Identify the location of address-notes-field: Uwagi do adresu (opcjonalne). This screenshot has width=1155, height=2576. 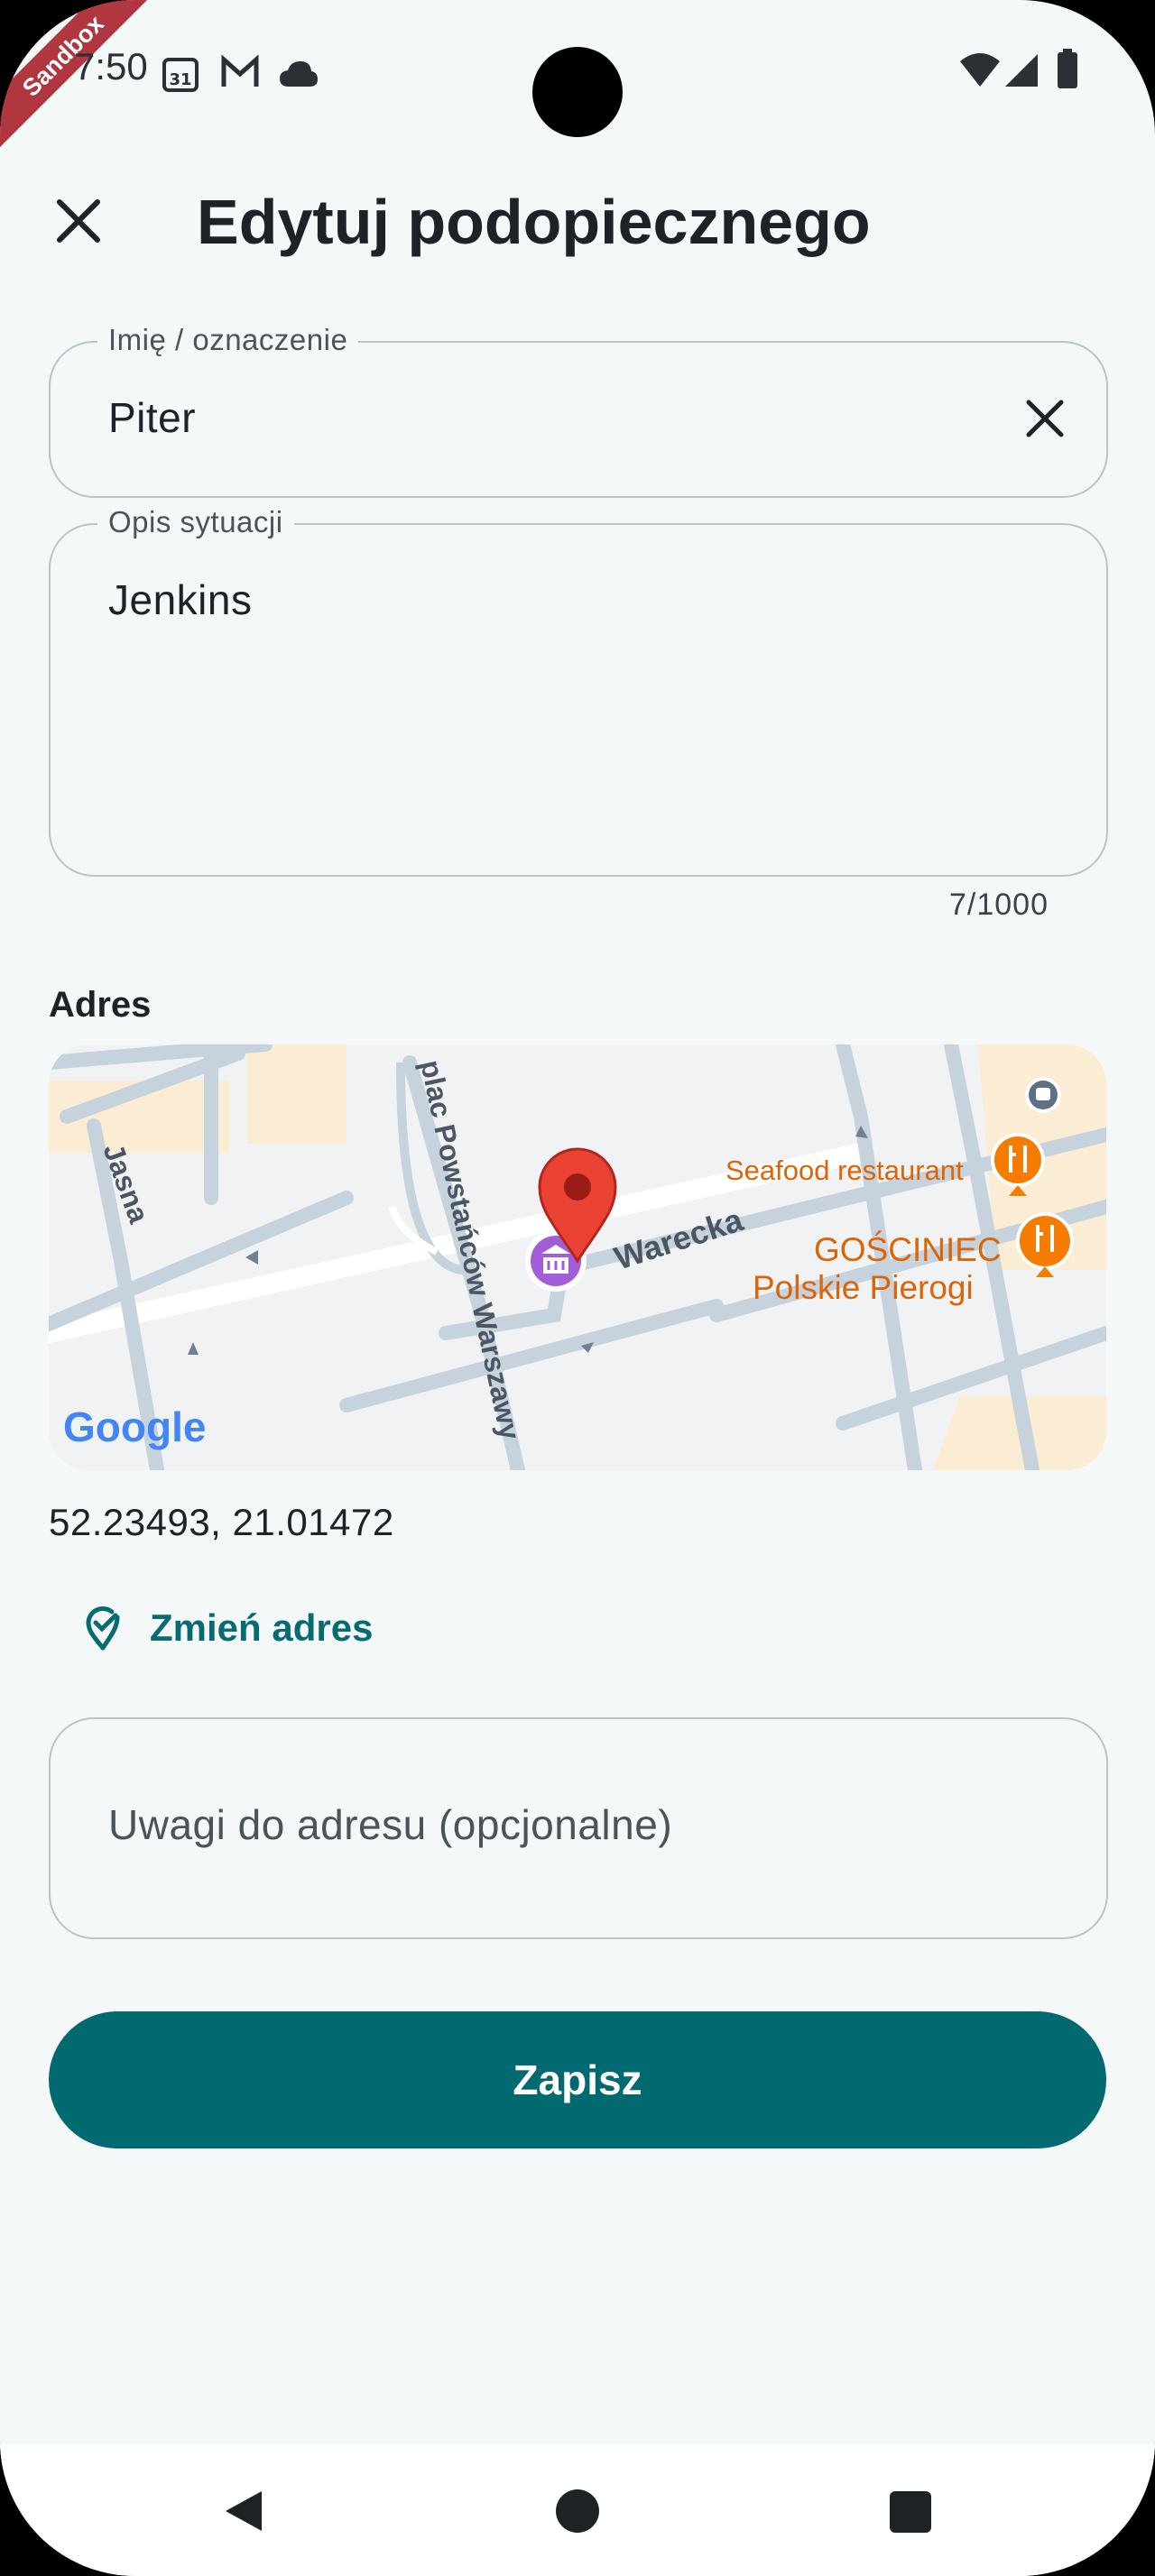
(578, 1828).